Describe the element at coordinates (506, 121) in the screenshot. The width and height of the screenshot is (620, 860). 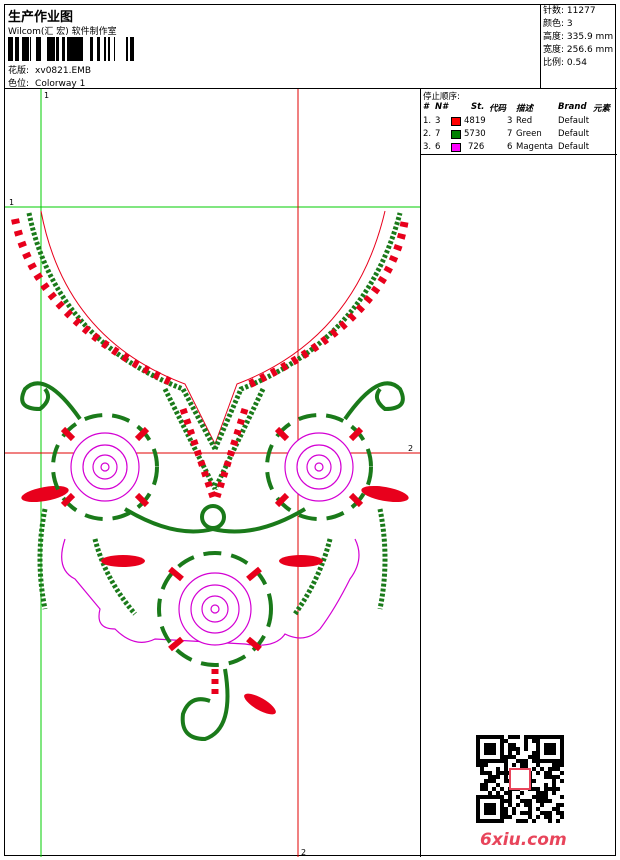
I see `stop-row: 1. 3 4819 3 Red Default` at that location.